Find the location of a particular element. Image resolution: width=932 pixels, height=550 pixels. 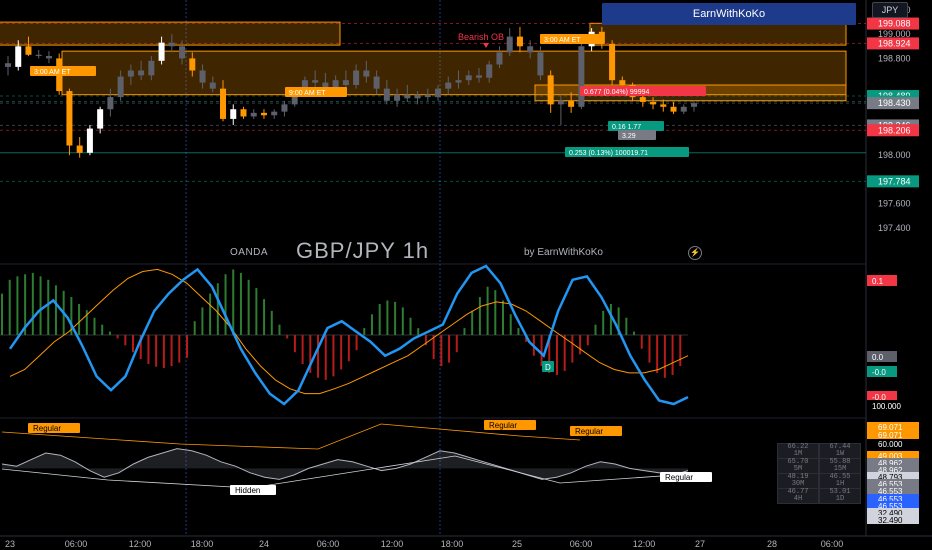

mtf-cell: 55.88 15M is located at coordinates (840, 466).